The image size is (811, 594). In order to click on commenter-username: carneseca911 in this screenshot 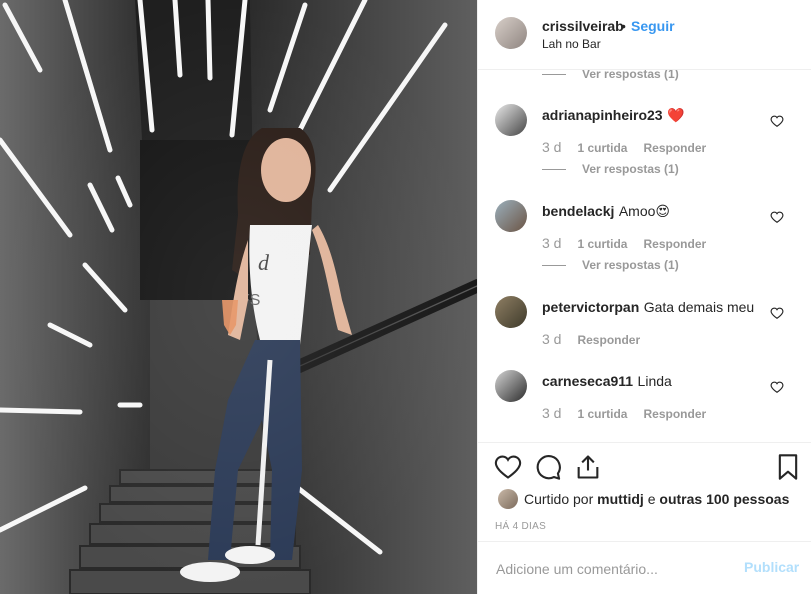, I will do `click(587, 381)`.